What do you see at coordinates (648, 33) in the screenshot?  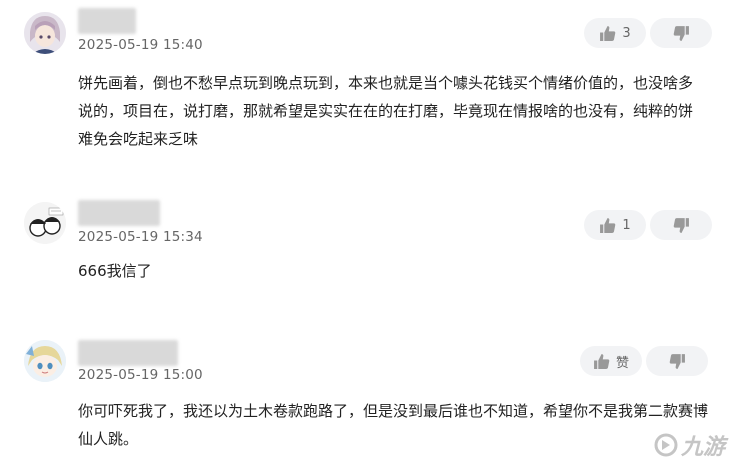 I see `vote-group: 3` at bounding box center [648, 33].